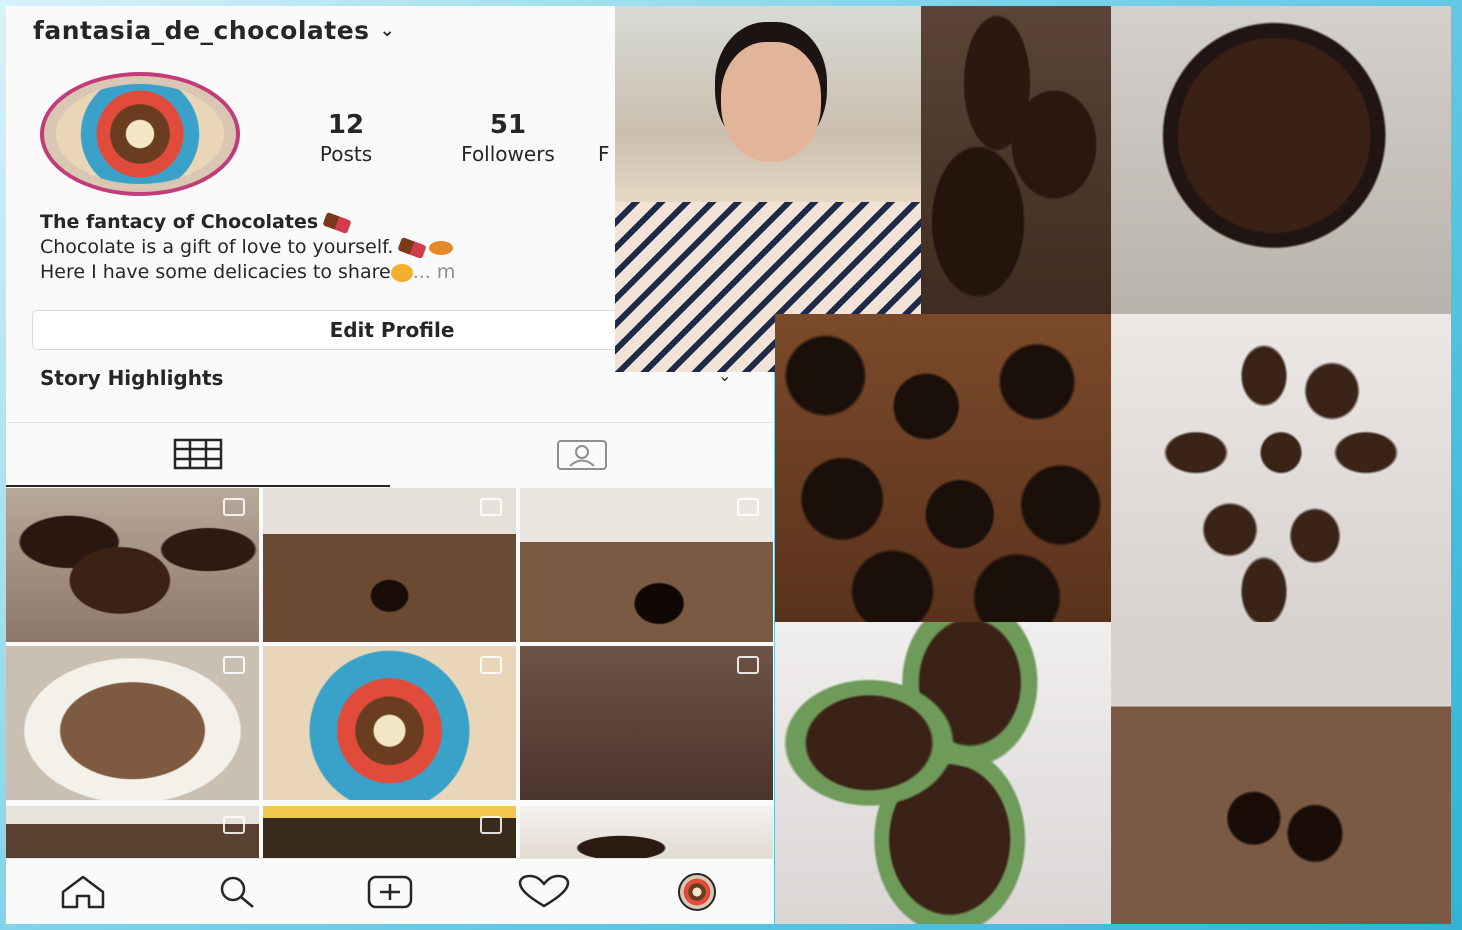 The image size is (1462, 930). I want to click on nav-search, so click(236, 892).